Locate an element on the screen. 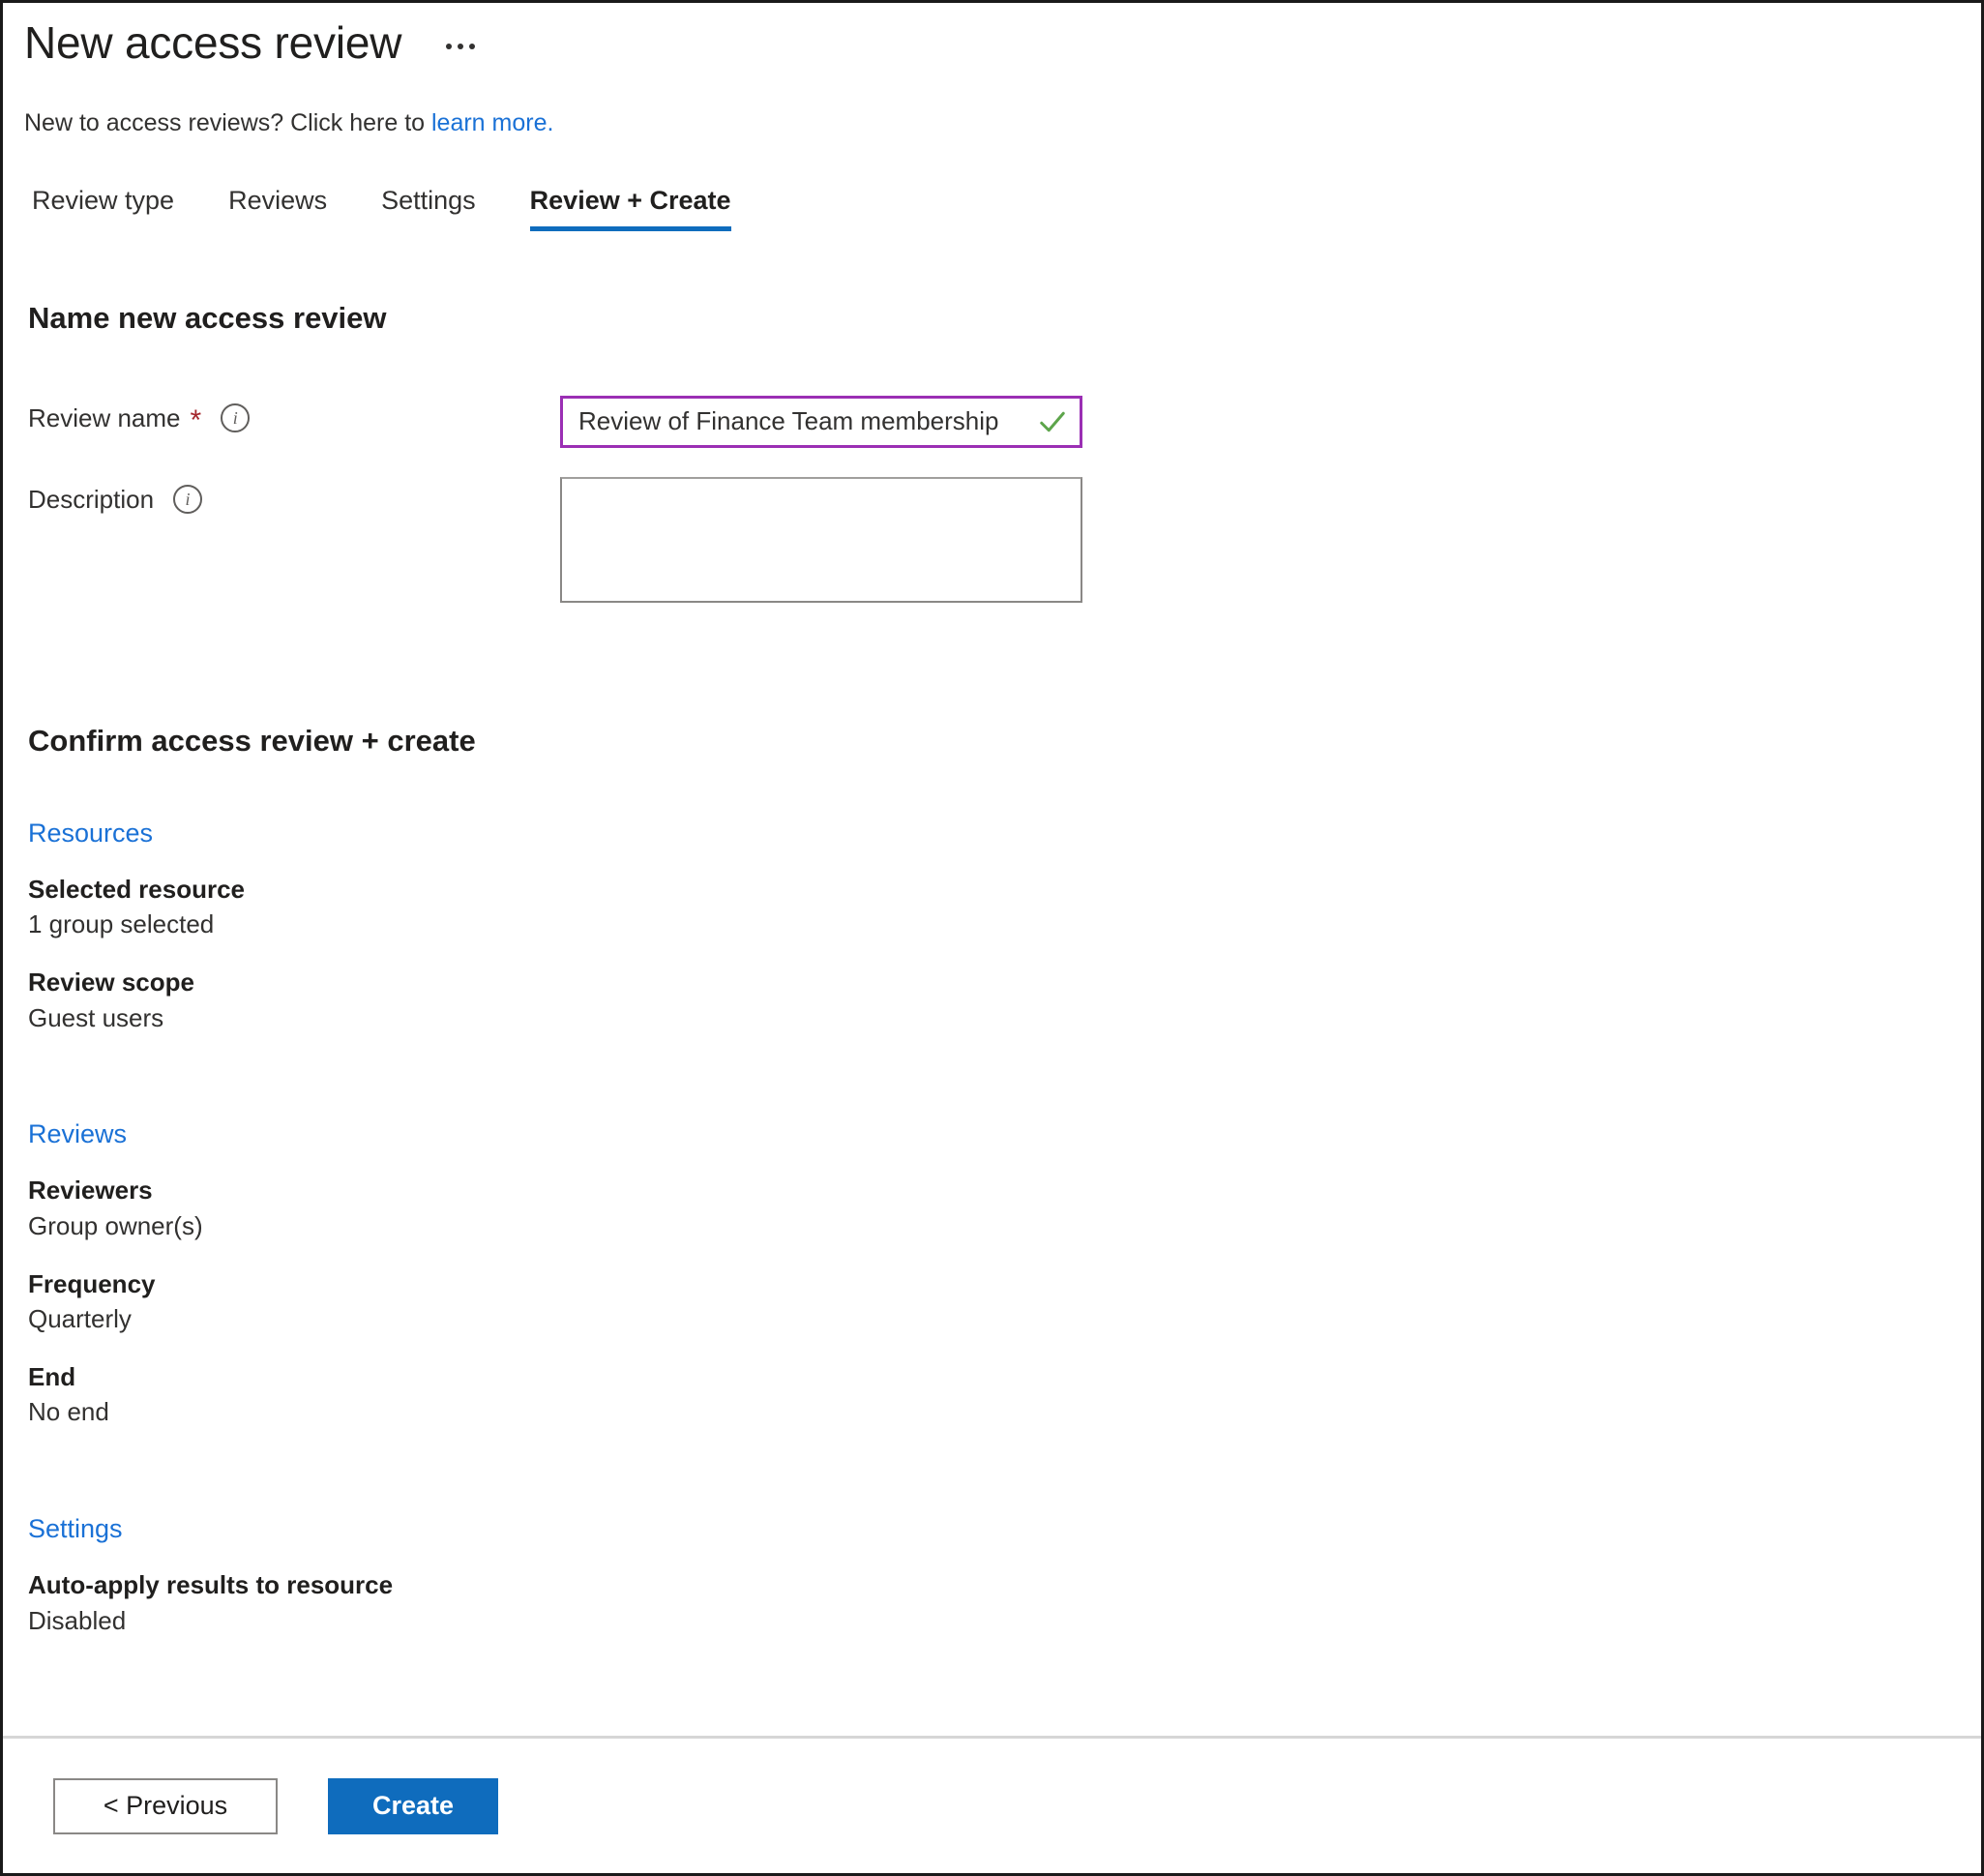 The image size is (1984, 1876). summary-key: Frequency is located at coordinates (92, 1283).